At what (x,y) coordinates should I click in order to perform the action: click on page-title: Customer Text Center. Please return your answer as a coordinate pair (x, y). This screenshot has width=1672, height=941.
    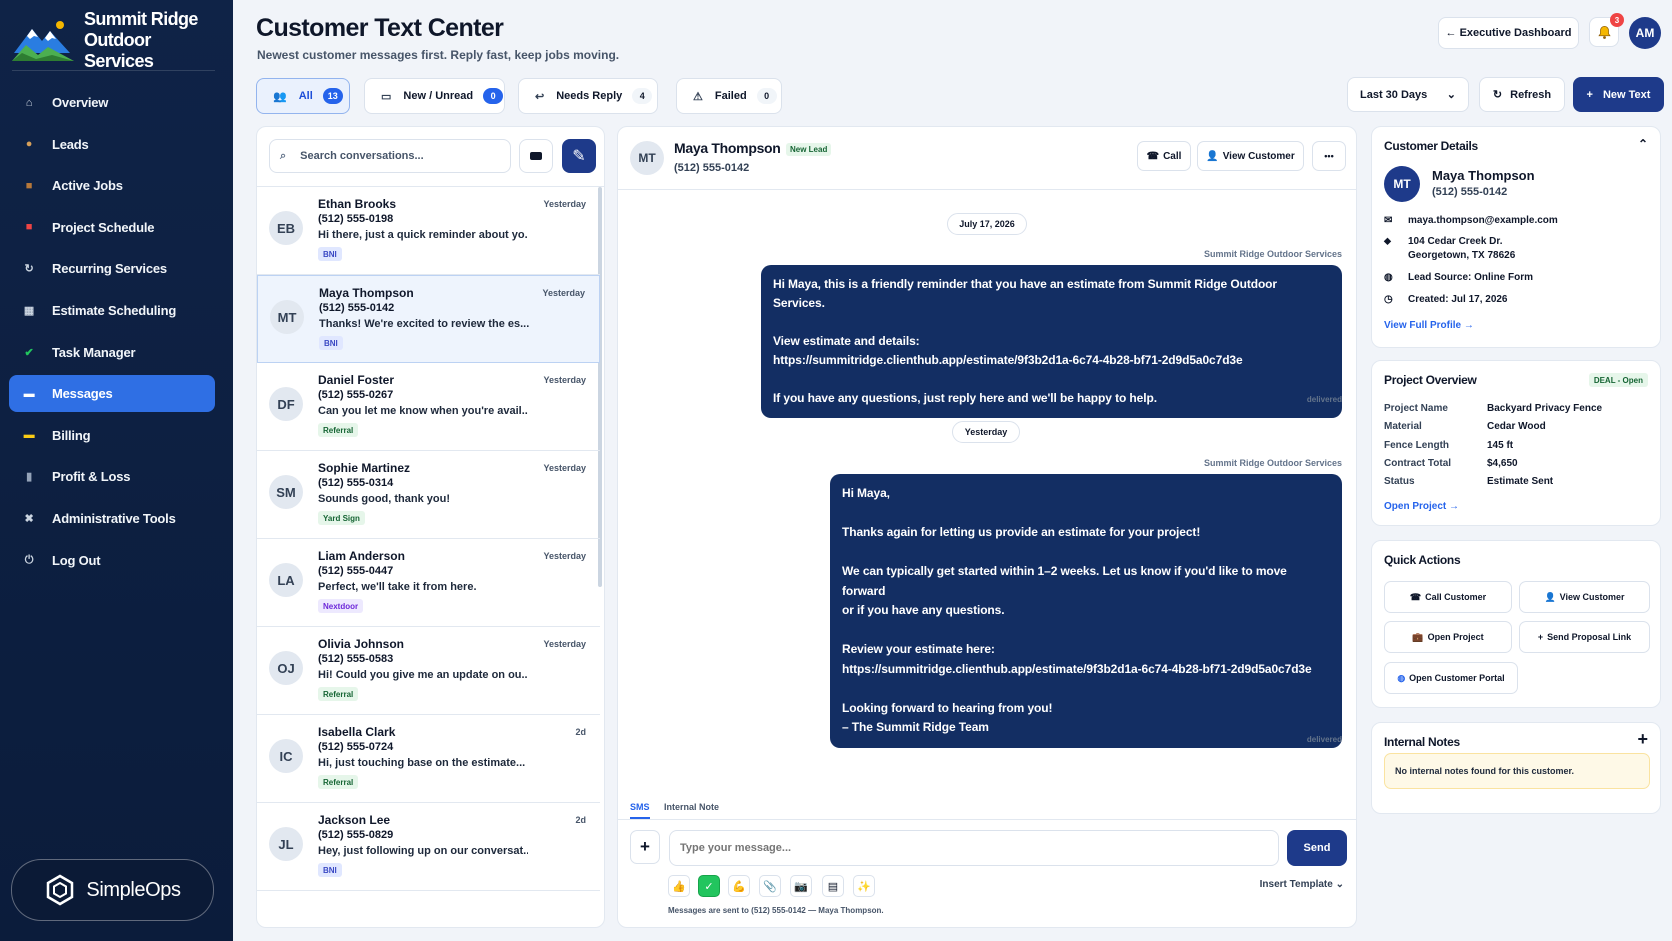
    Looking at the image, I should click on (380, 28).